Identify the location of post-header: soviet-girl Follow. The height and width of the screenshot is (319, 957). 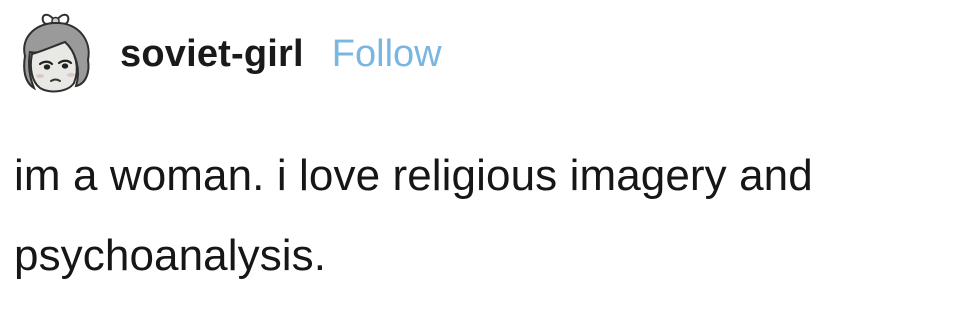
(226, 54).